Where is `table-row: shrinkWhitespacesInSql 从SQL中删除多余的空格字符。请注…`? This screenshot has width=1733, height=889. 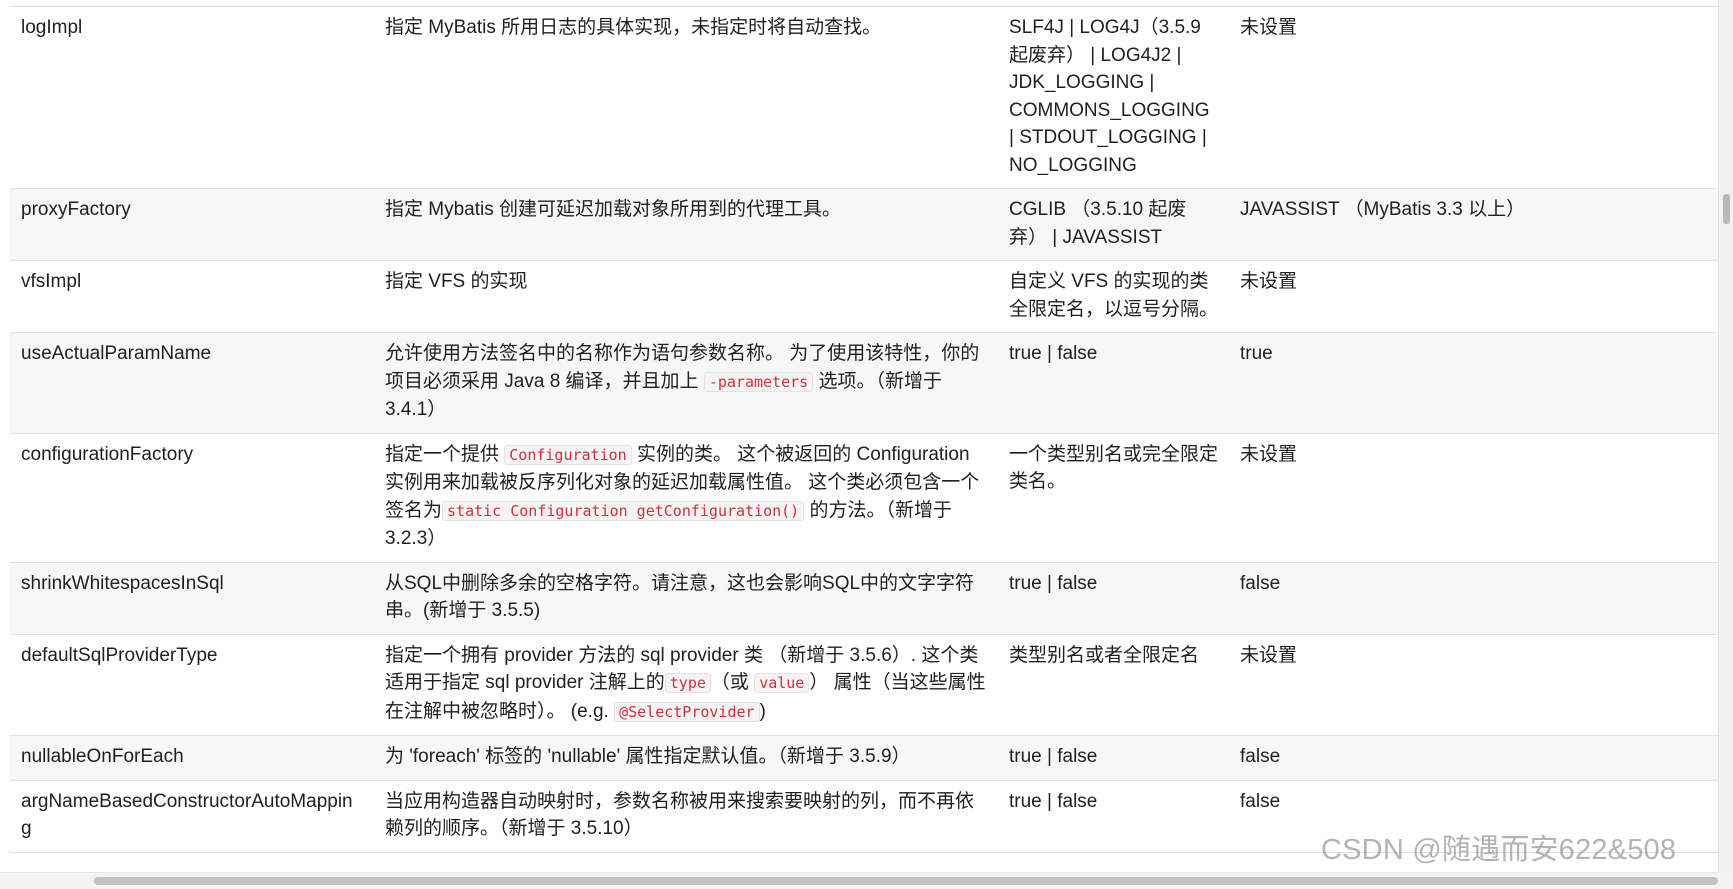
table-row: shrinkWhitespacesInSql 从SQL中删除多余的空格字符。请注… is located at coordinates (864, 598).